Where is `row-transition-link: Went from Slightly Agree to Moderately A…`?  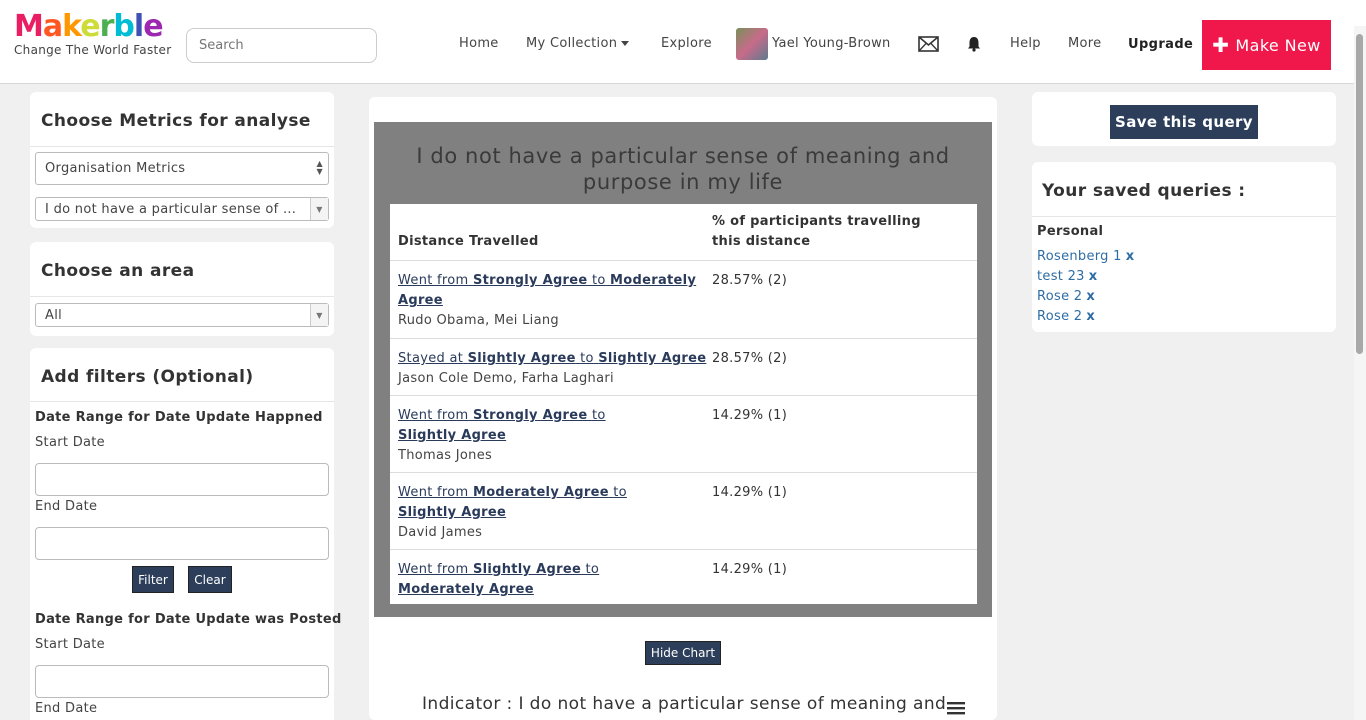
row-transition-link: Went from Slightly Agree to Moderately A… is located at coordinates (498, 579).